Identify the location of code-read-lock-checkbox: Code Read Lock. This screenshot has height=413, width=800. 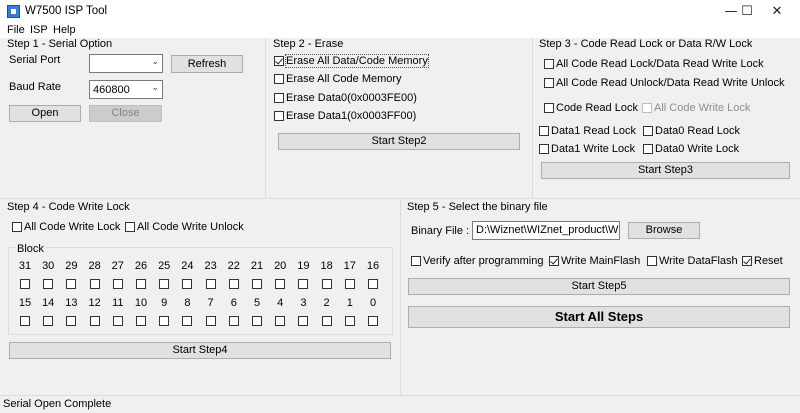
(591, 108).